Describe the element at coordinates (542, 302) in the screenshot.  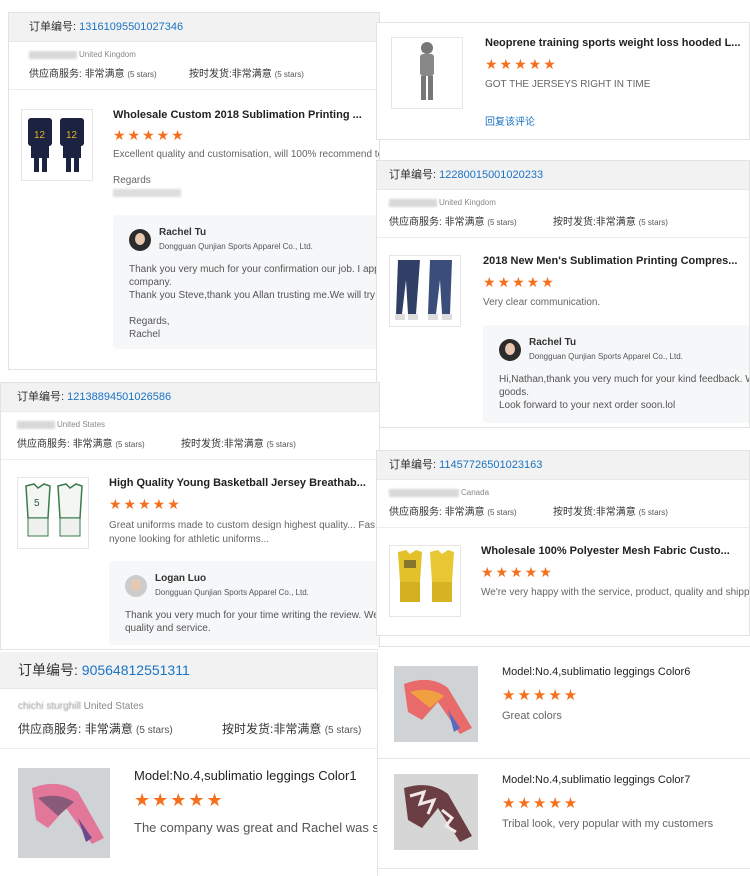
I see `review-comment: Very clear communication.` at that location.